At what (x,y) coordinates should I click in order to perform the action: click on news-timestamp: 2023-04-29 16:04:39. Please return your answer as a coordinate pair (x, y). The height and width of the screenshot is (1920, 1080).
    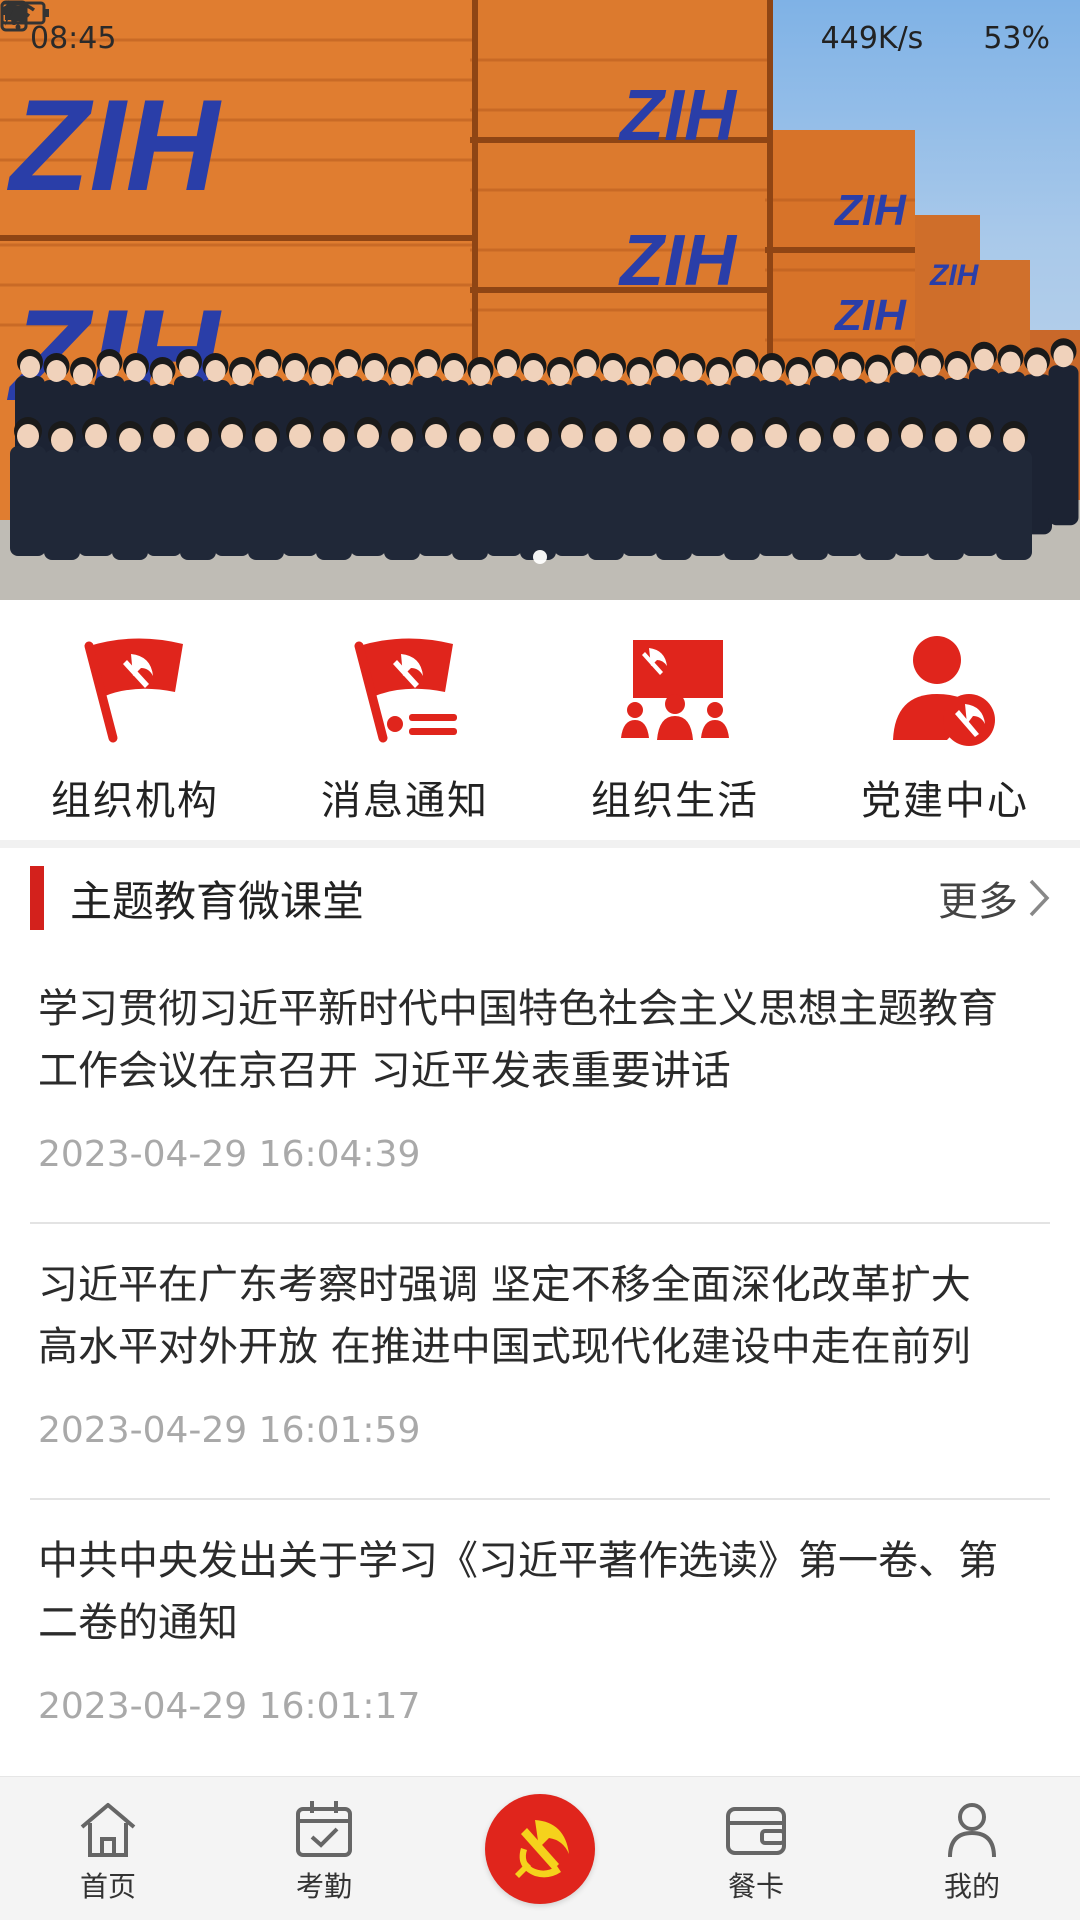
    Looking at the image, I should click on (229, 1154).